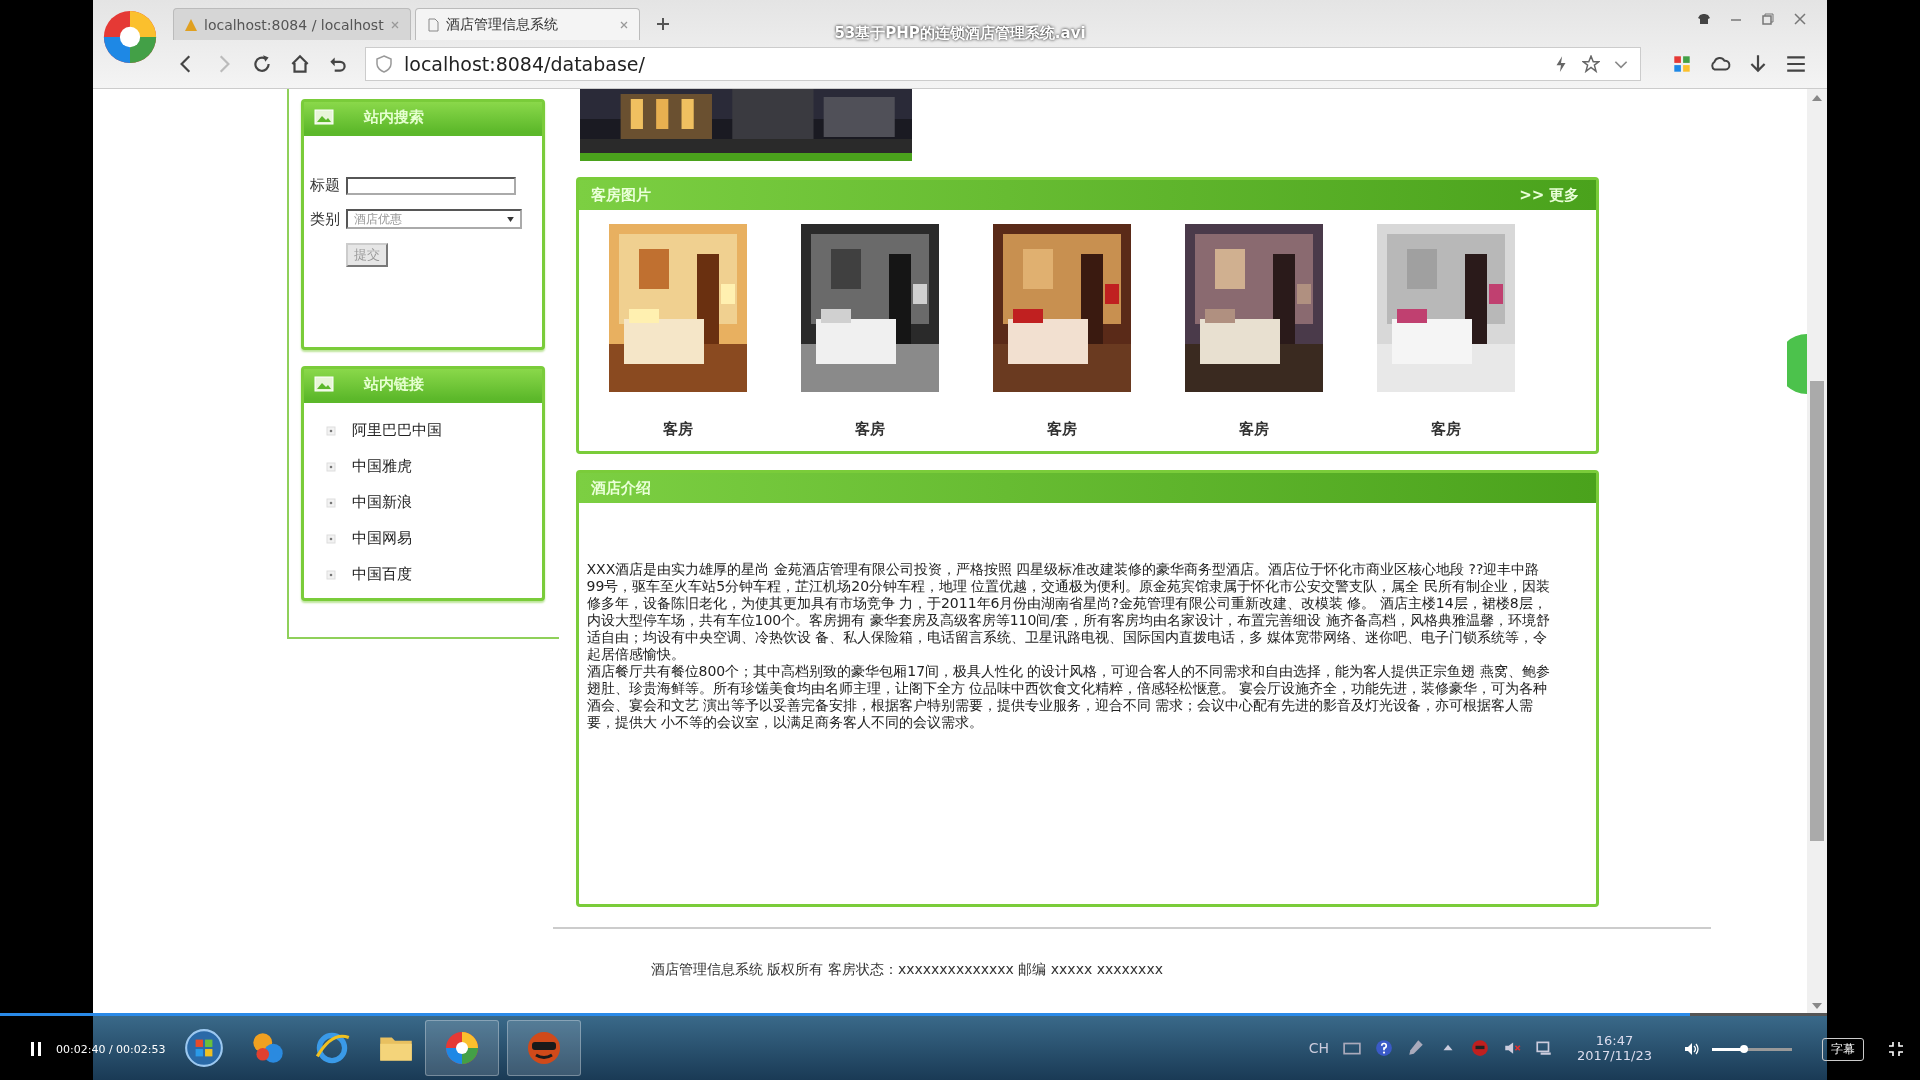  I want to click on panel-title: 站内搜索, so click(393, 117).